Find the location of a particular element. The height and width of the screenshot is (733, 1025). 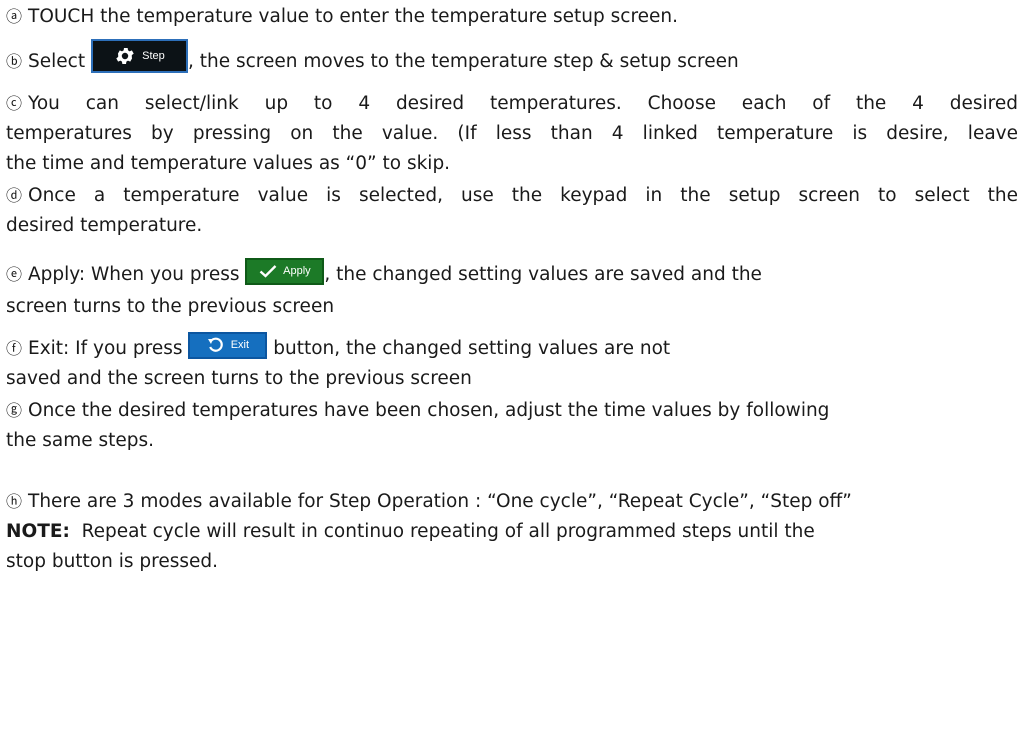

item-g-line2: the same steps. is located at coordinates (80, 441).